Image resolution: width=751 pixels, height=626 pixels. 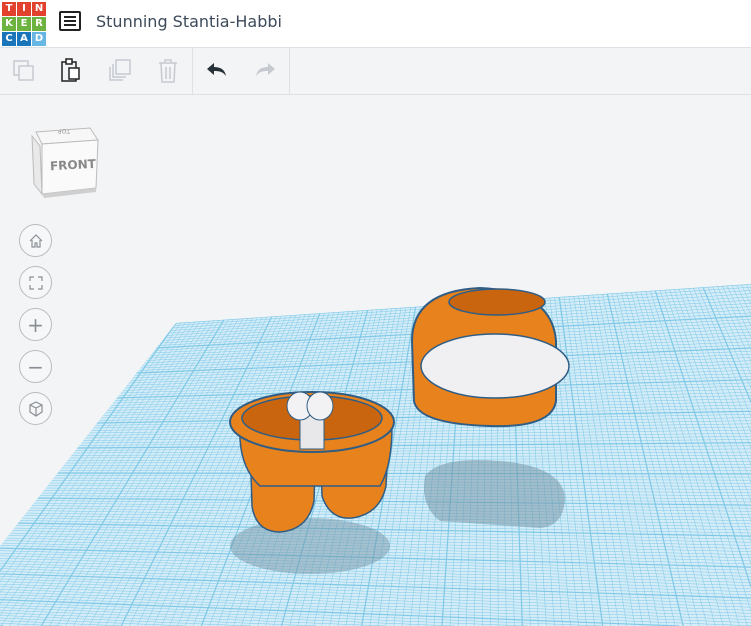 I want to click on trash-icon, so click(x=168, y=71).